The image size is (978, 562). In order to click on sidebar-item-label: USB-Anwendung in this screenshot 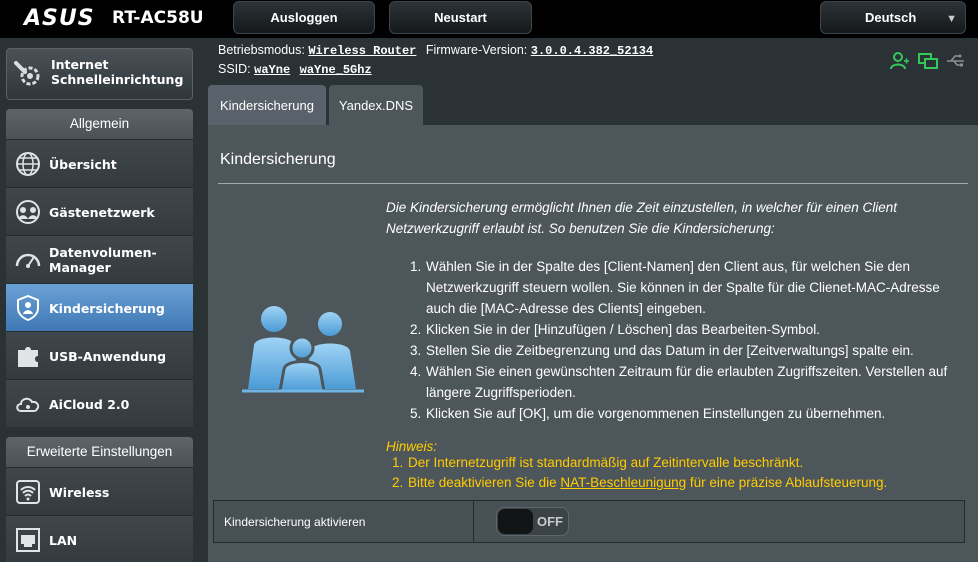, I will do `click(108, 356)`.